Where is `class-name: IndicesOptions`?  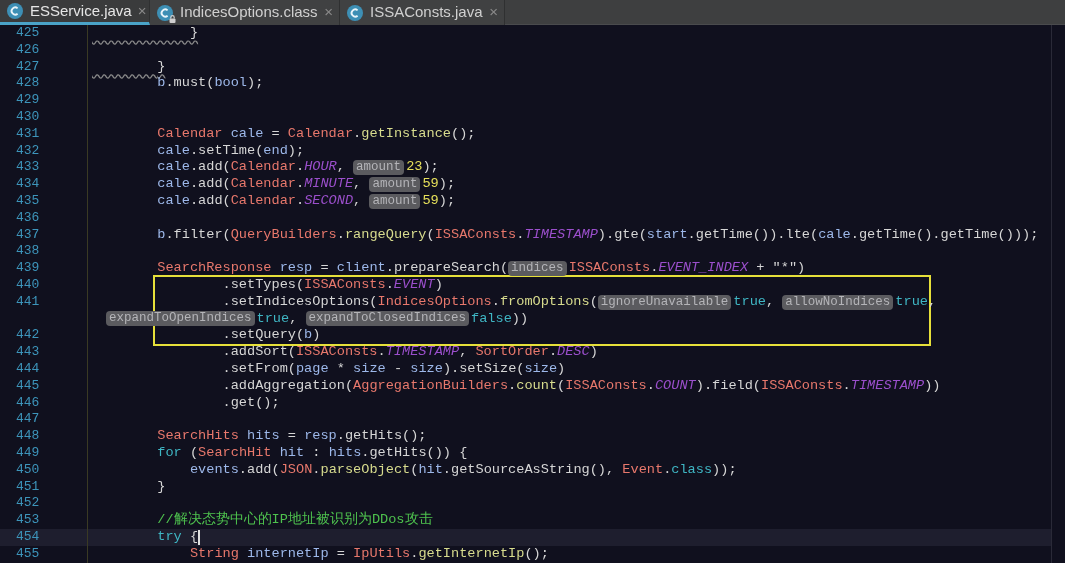
class-name: IndicesOptions is located at coordinates (434, 302).